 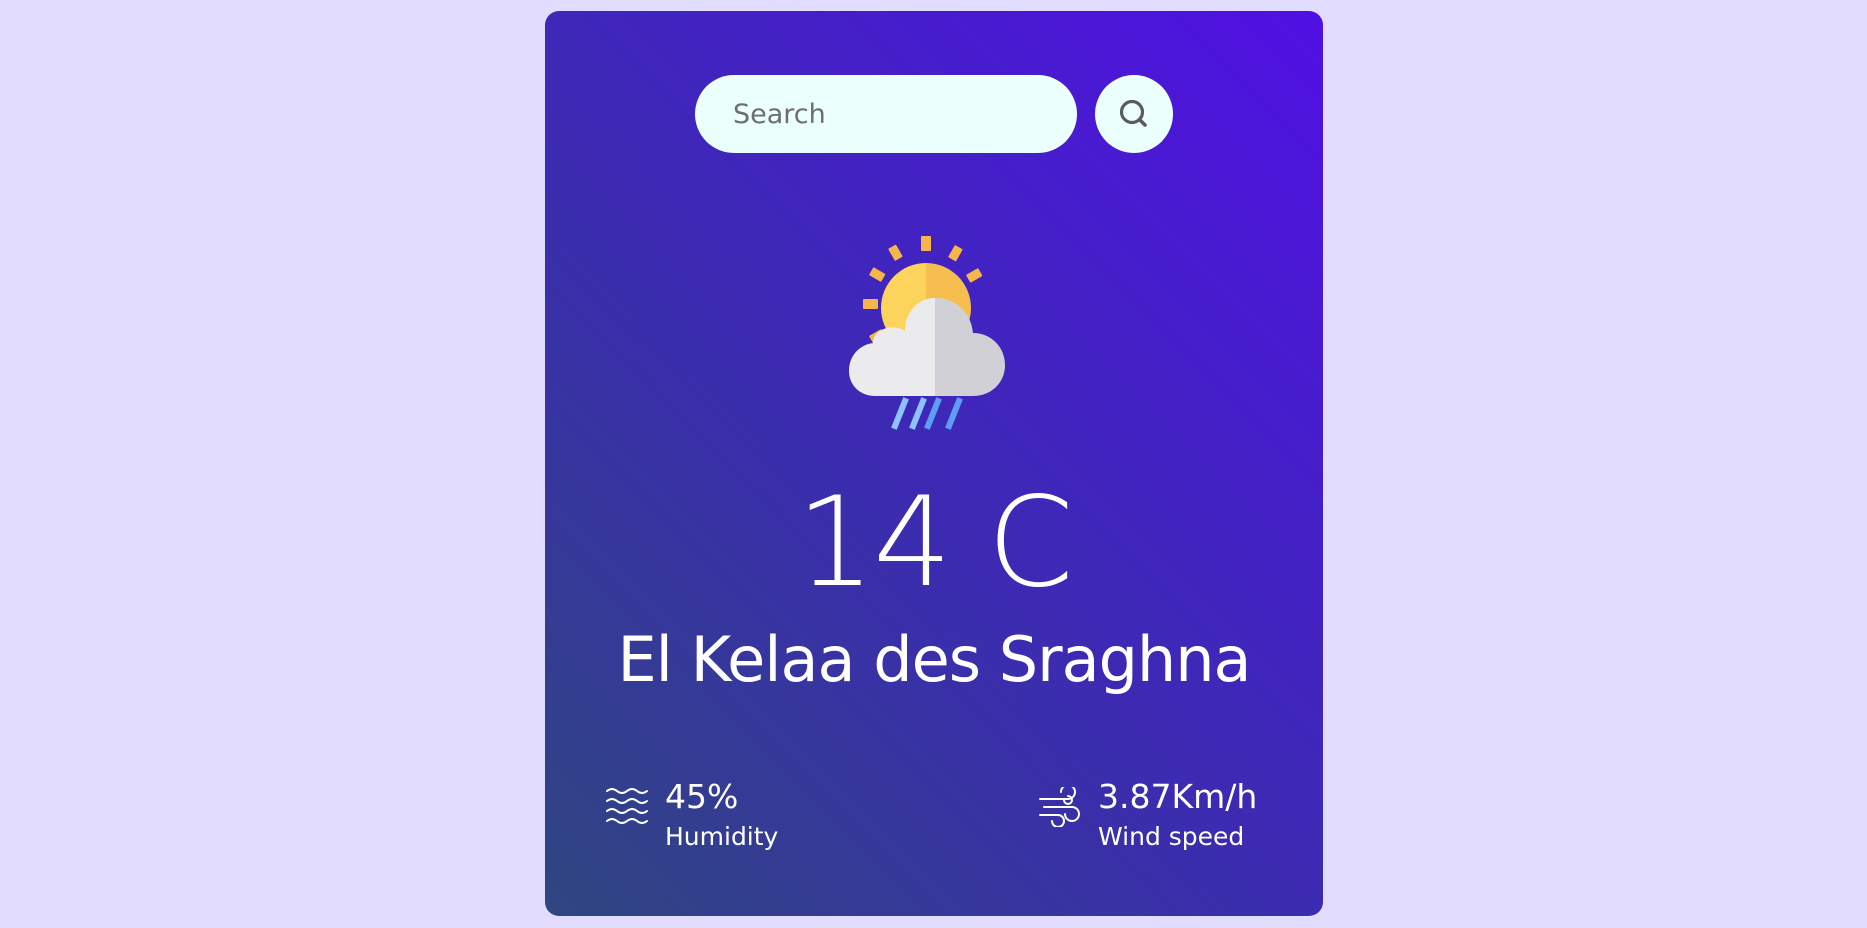 What do you see at coordinates (722, 837) in the screenshot?
I see `humidity-label: Humidity` at bounding box center [722, 837].